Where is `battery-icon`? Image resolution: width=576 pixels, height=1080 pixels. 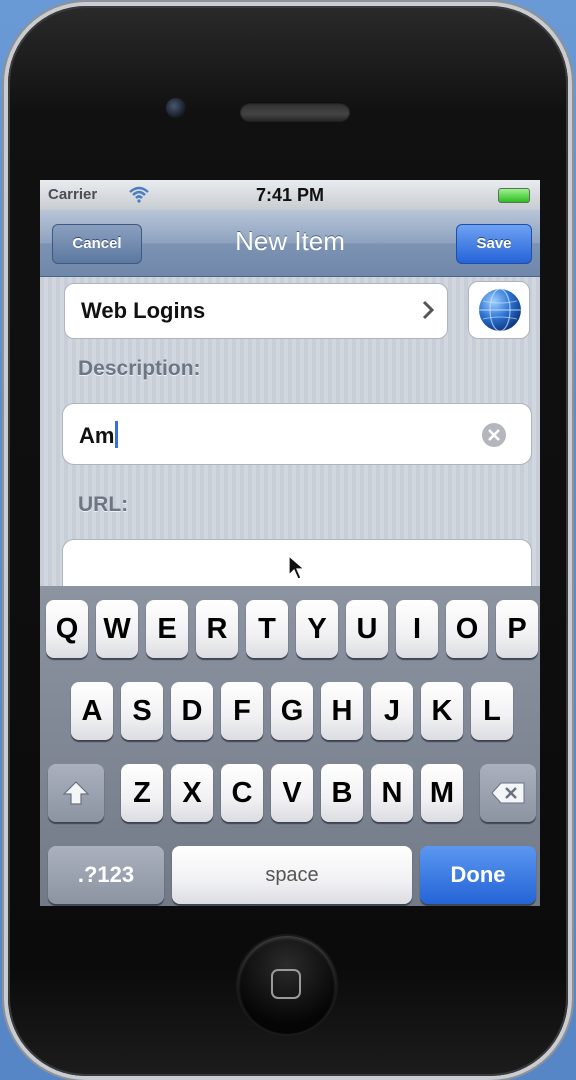 battery-icon is located at coordinates (514, 195).